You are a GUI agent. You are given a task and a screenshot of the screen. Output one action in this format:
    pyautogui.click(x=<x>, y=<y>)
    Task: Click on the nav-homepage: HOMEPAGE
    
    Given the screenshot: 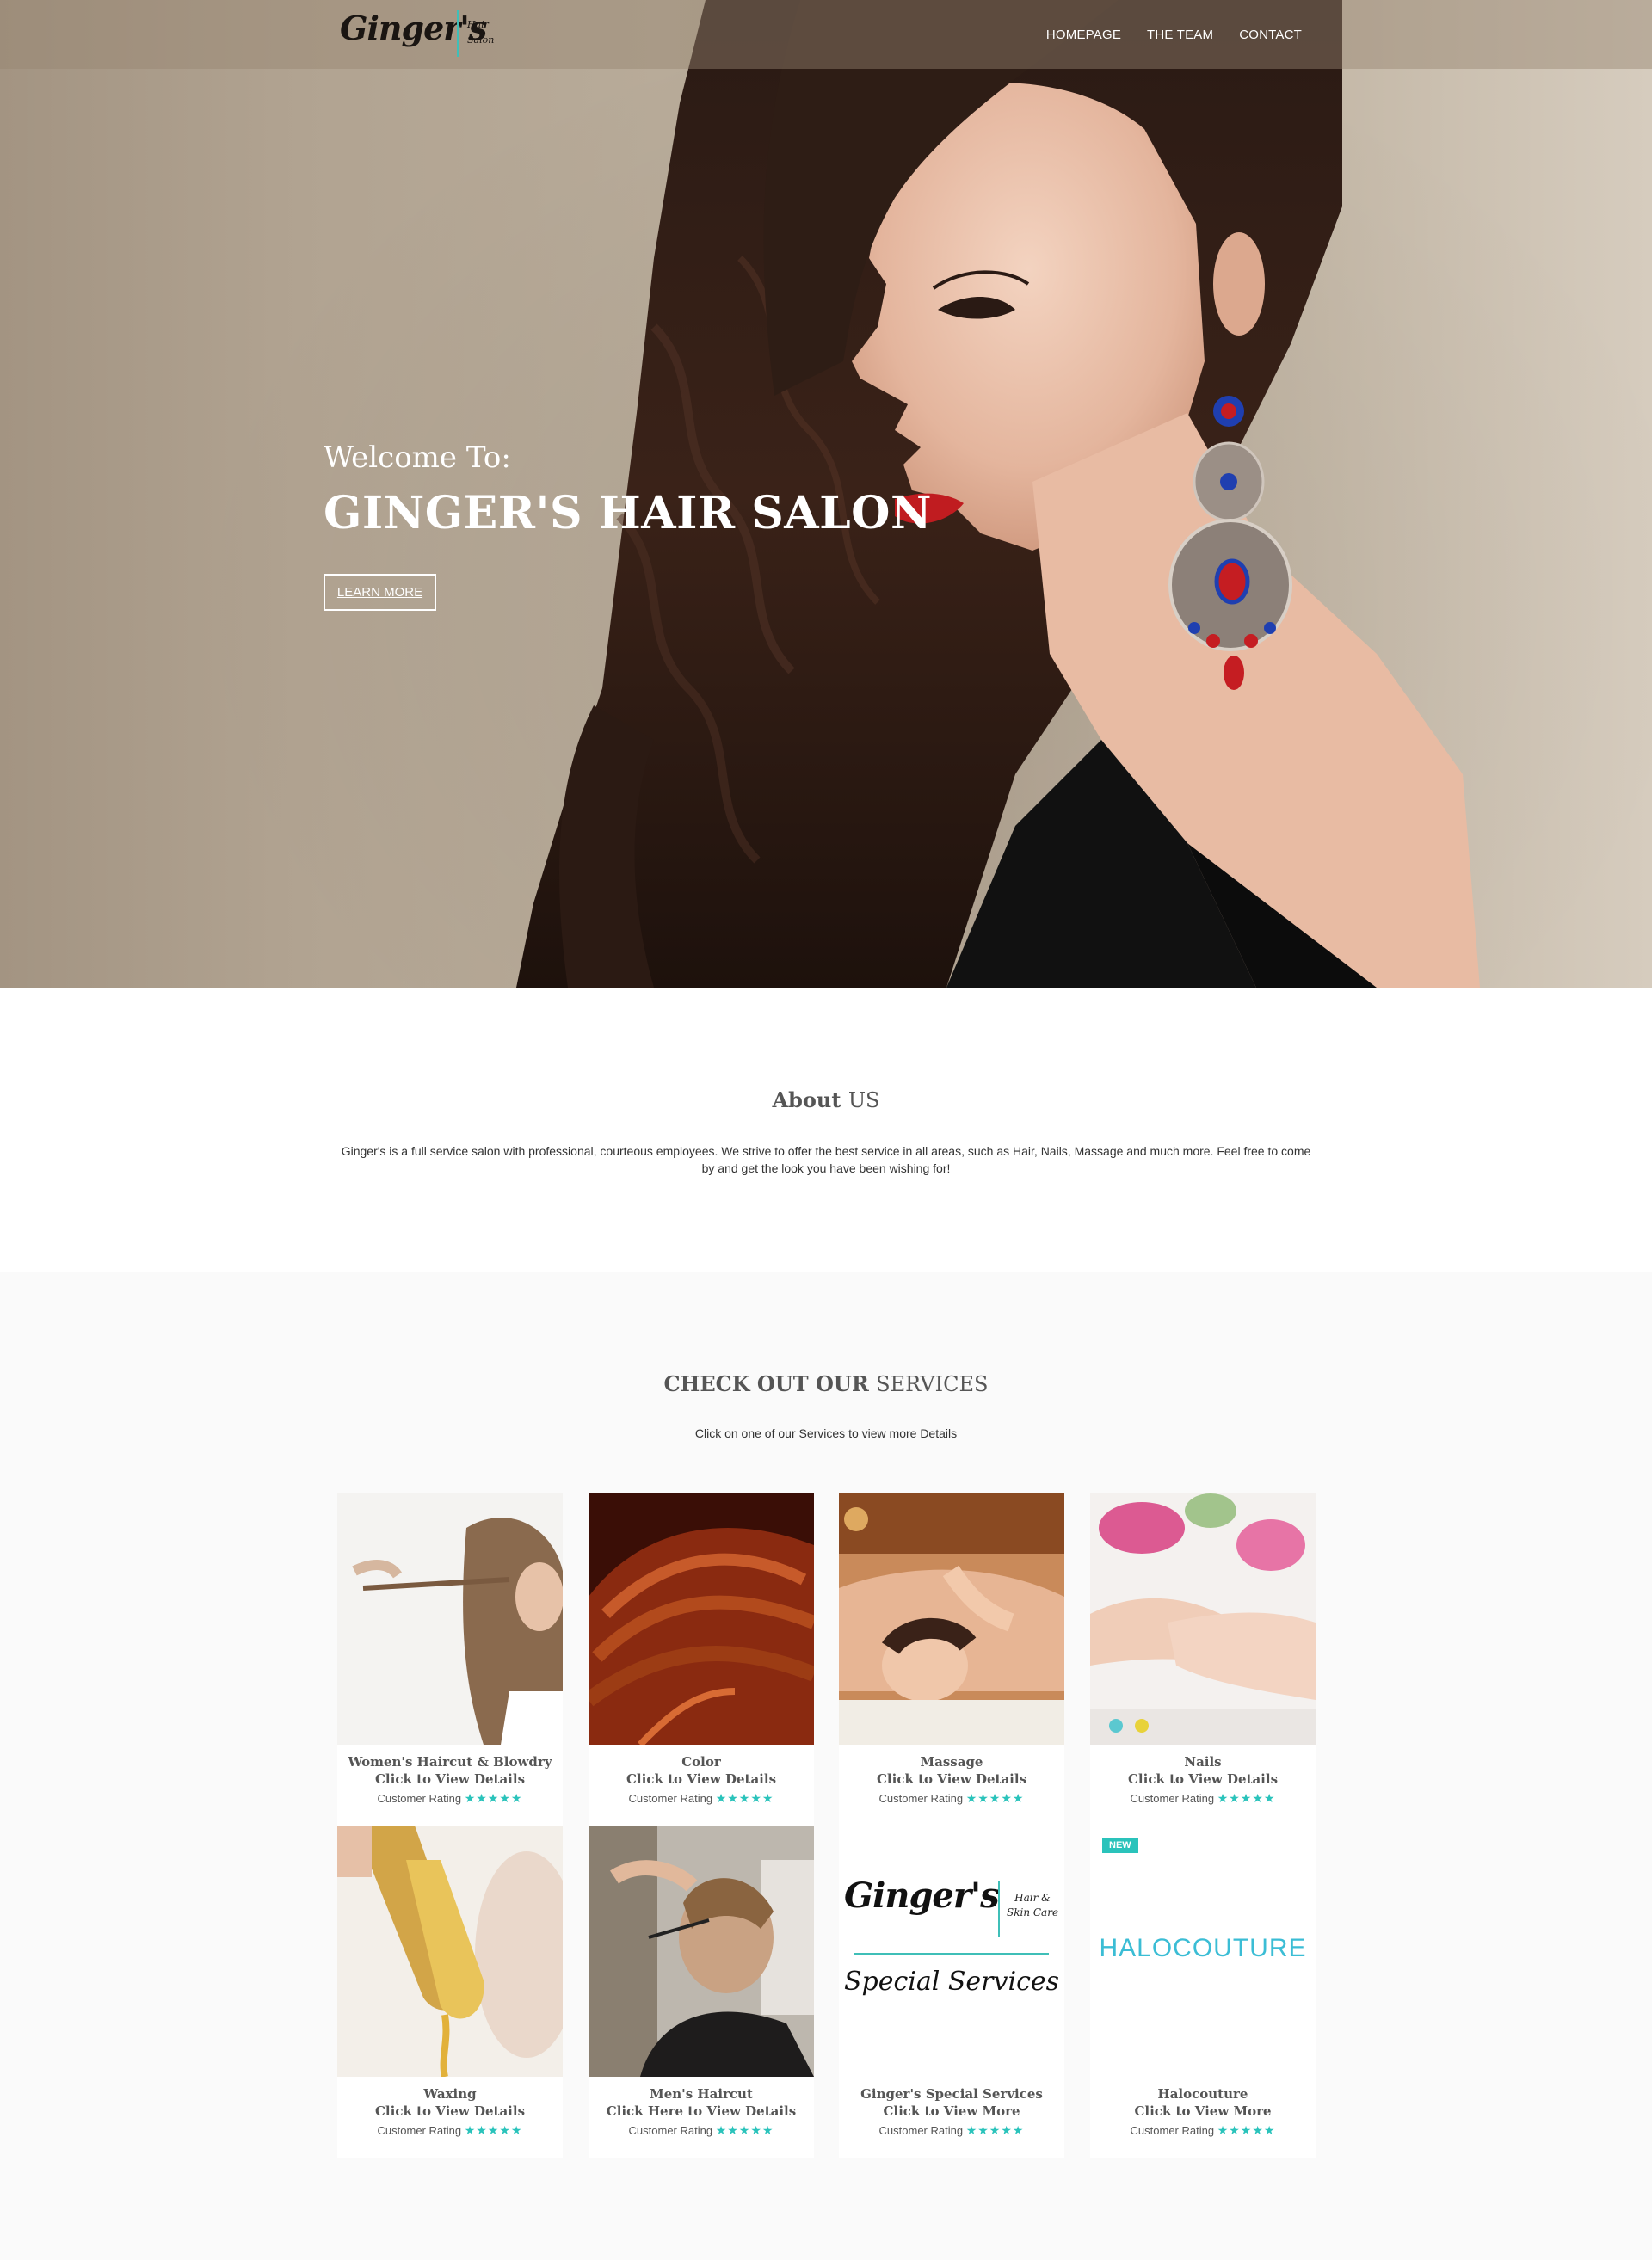 What is the action you would take?
    pyautogui.click(x=1083, y=35)
    